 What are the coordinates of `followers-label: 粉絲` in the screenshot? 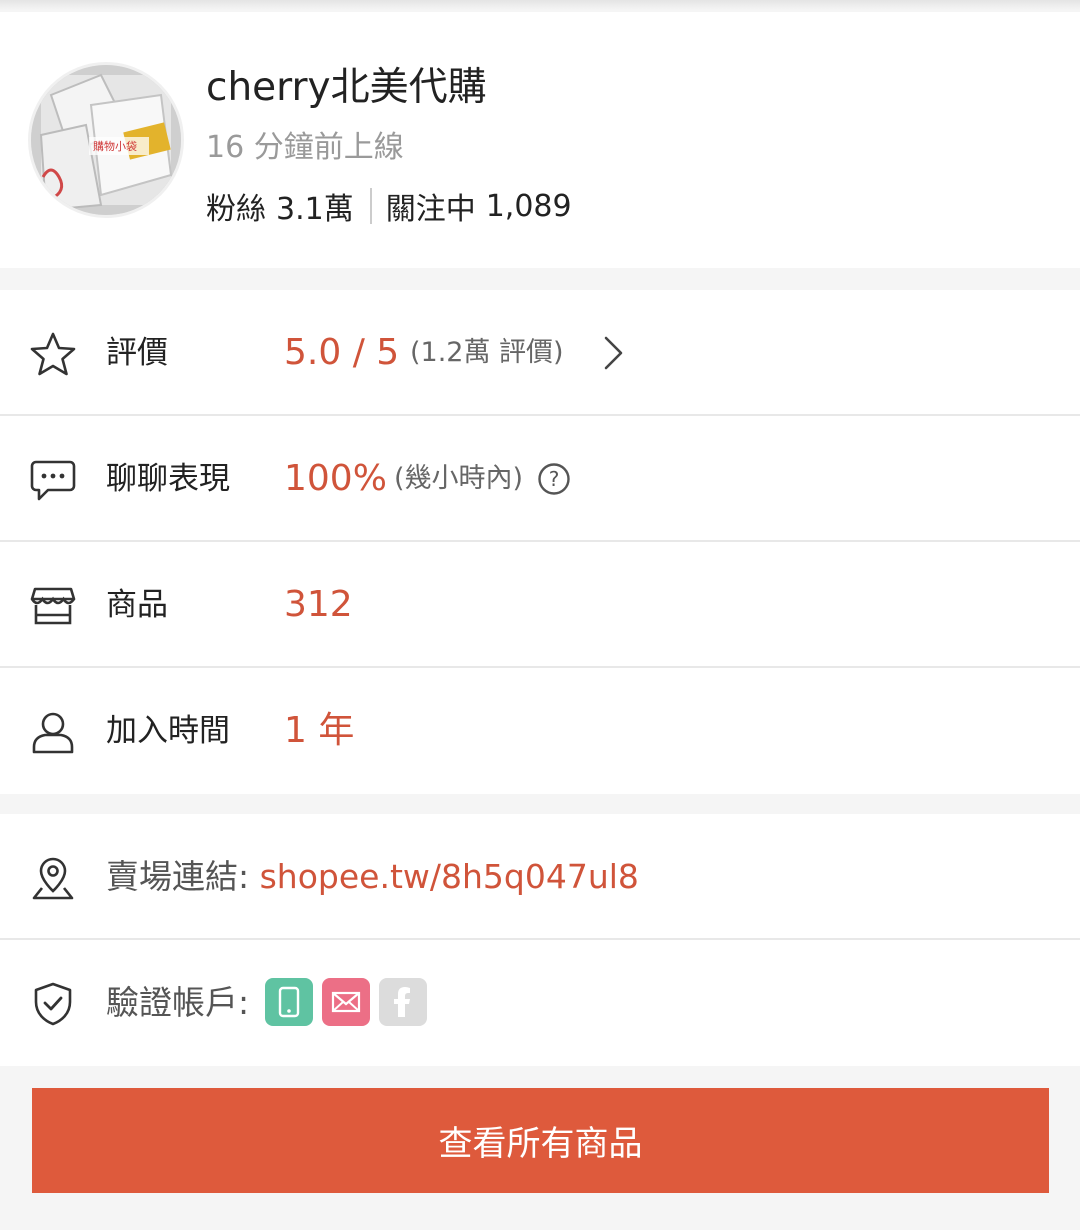 It's located at (236, 209).